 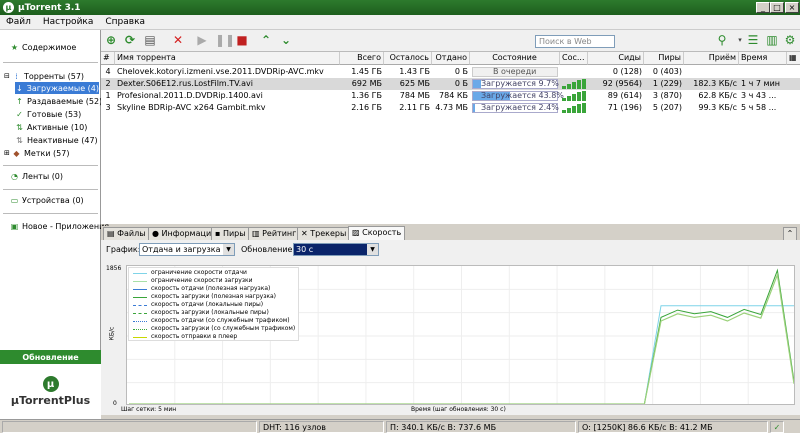 What do you see at coordinates (777, 427) in the screenshot?
I see `network-ok-icon: ✓` at bounding box center [777, 427].